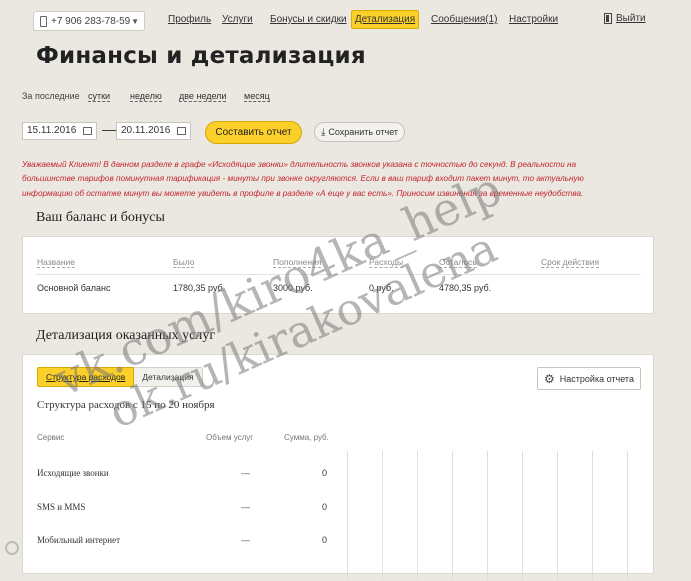 The height and width of the screenshot is (581, 691). Describe the element at coordinates (631, 18) in the screenshot. I see `logout-label: Выйти` at that location.